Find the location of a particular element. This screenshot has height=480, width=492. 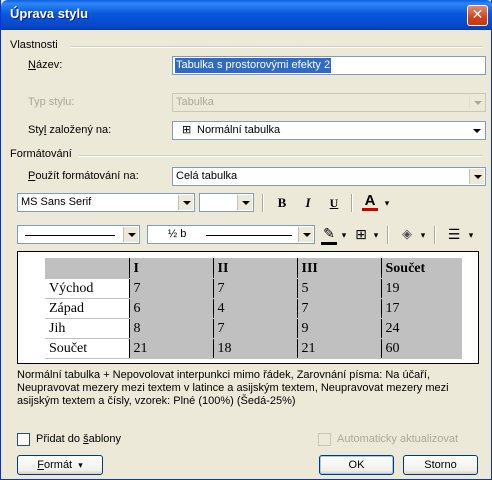

borders-dropdown: ▾ is located at coordinates (376, 235).